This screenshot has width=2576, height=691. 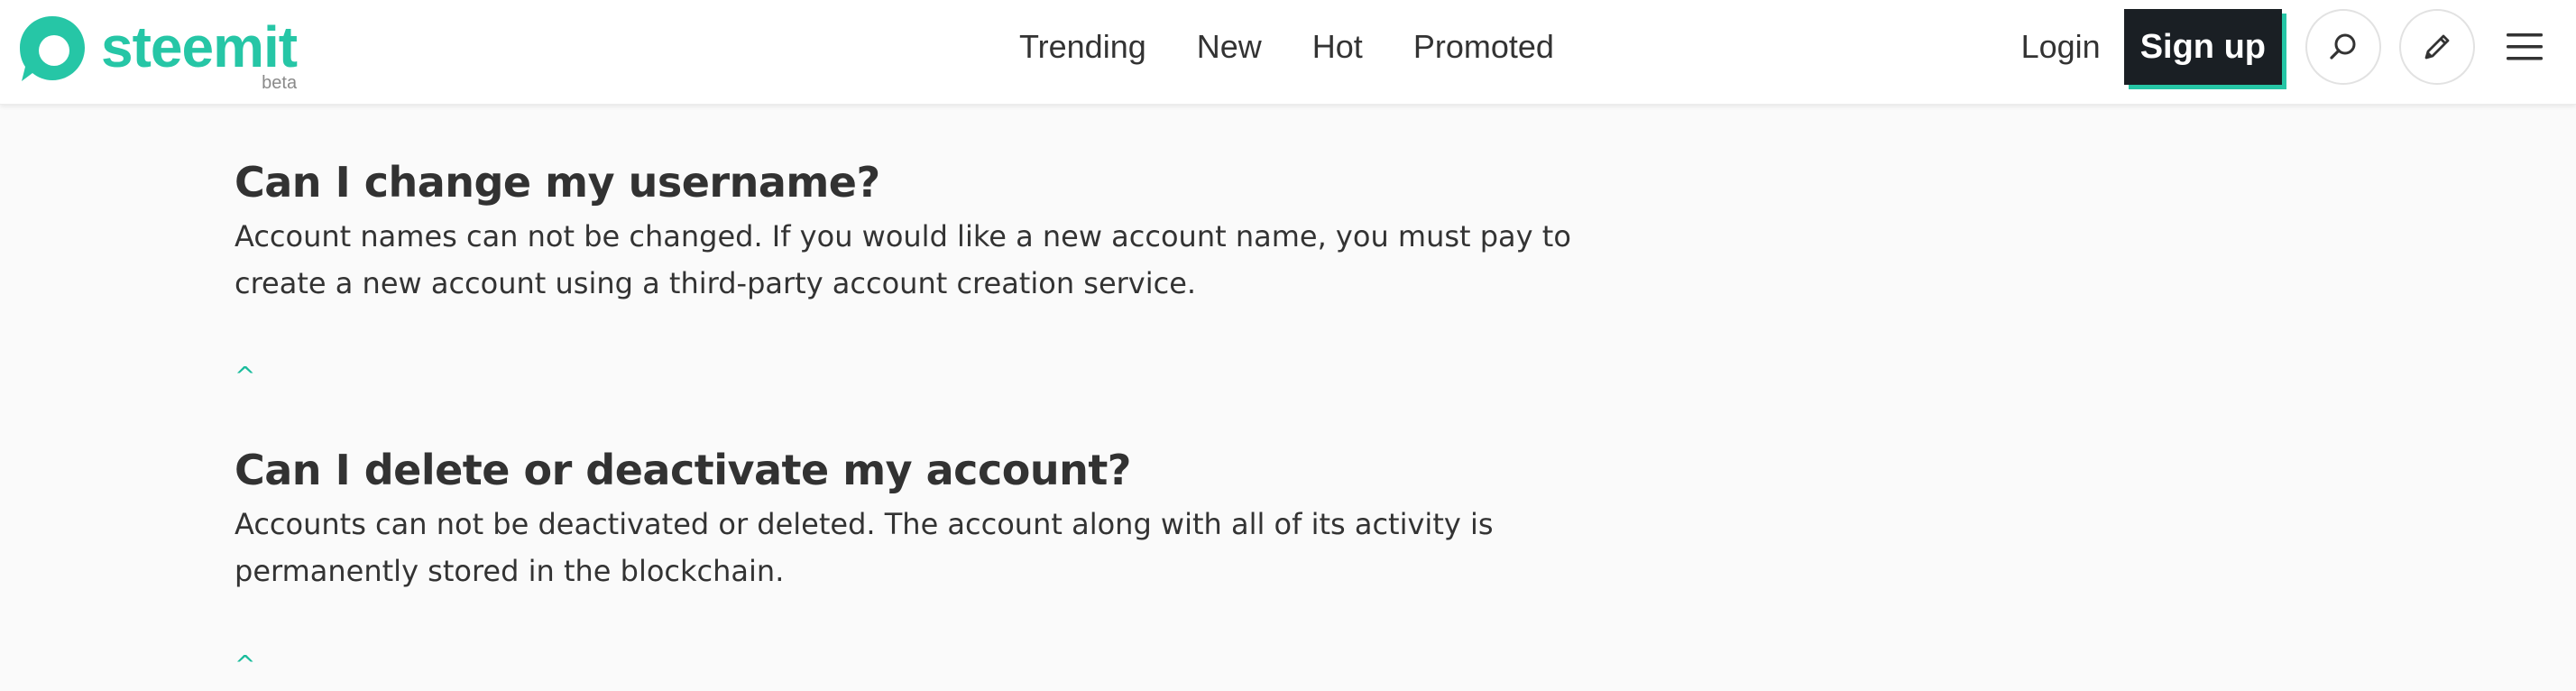 I want to click on hamburger-menu-icon, so click(x=2525, y=46).